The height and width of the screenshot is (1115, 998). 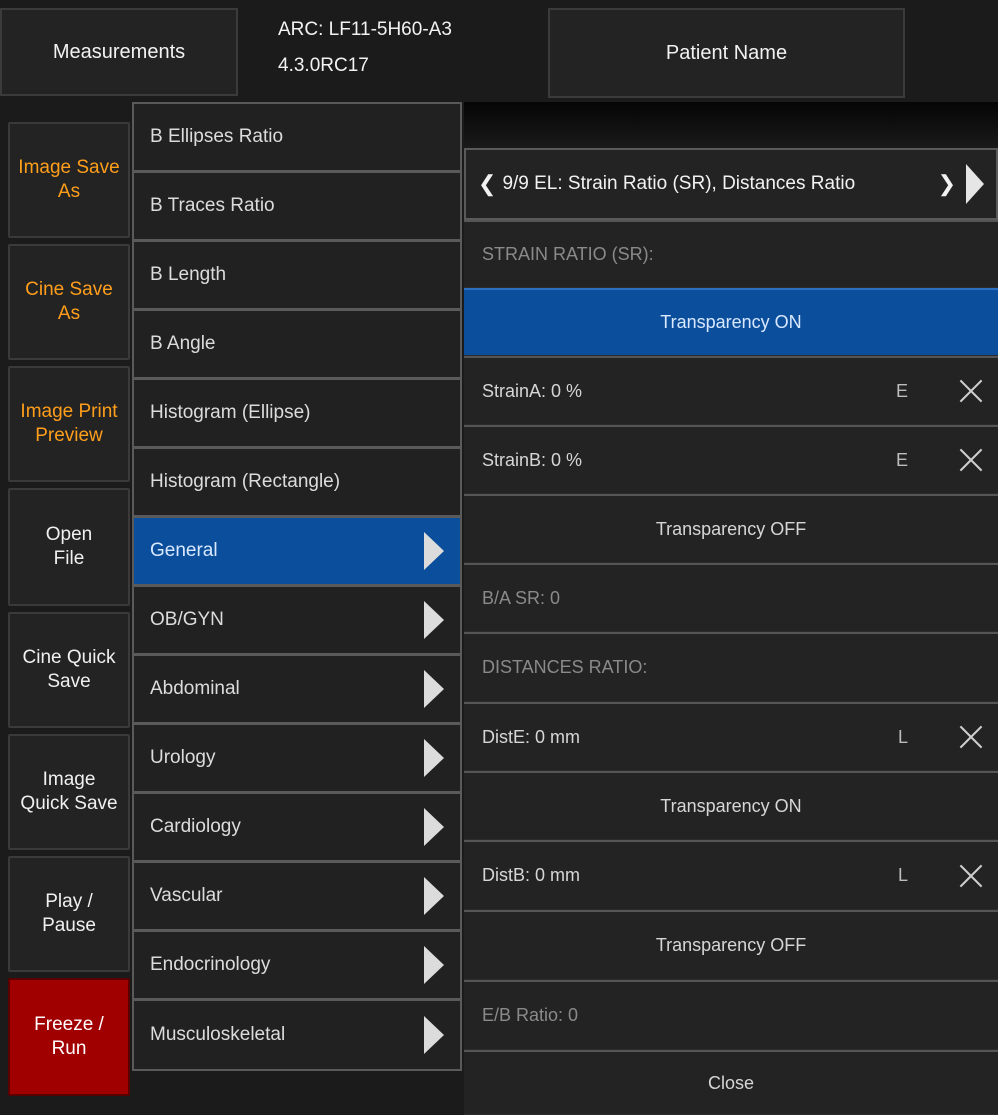 I want to click on menu-item-b-angle: B Angle, so click(x=297, y=344).